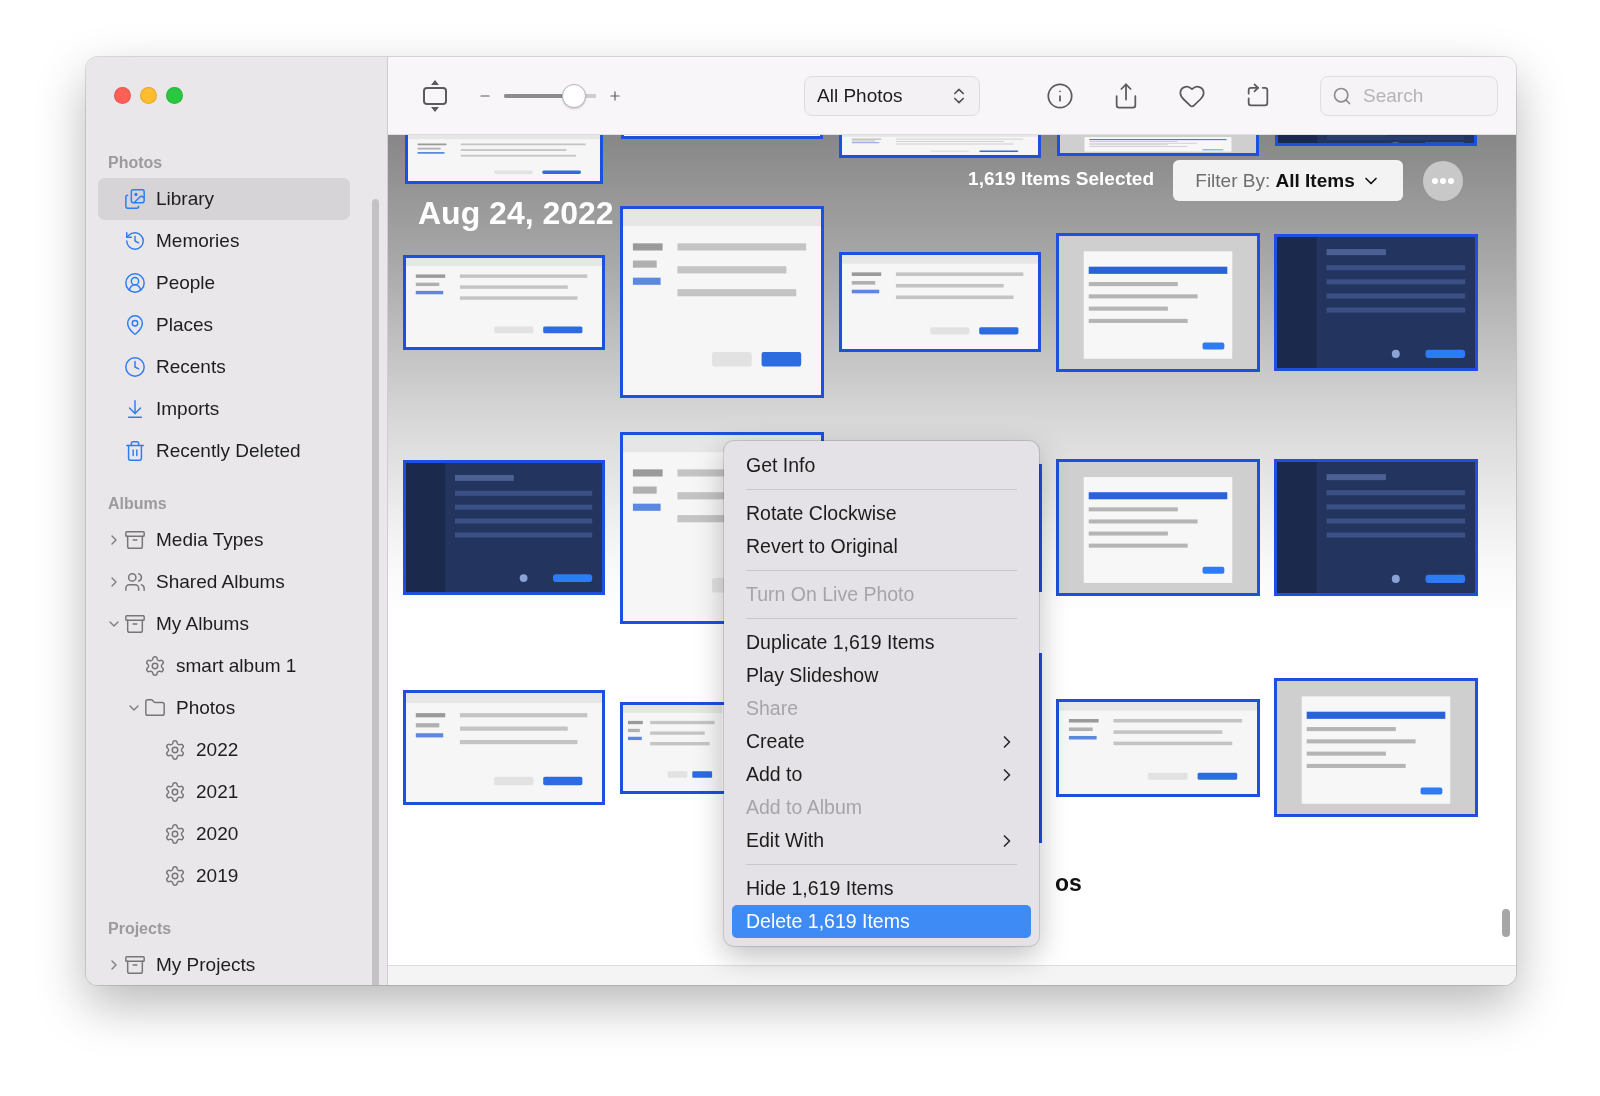  What do you see at coordinates (135, 163) in the screenshot?
I see `section-title: Photos` at bounding box center [135, 163].